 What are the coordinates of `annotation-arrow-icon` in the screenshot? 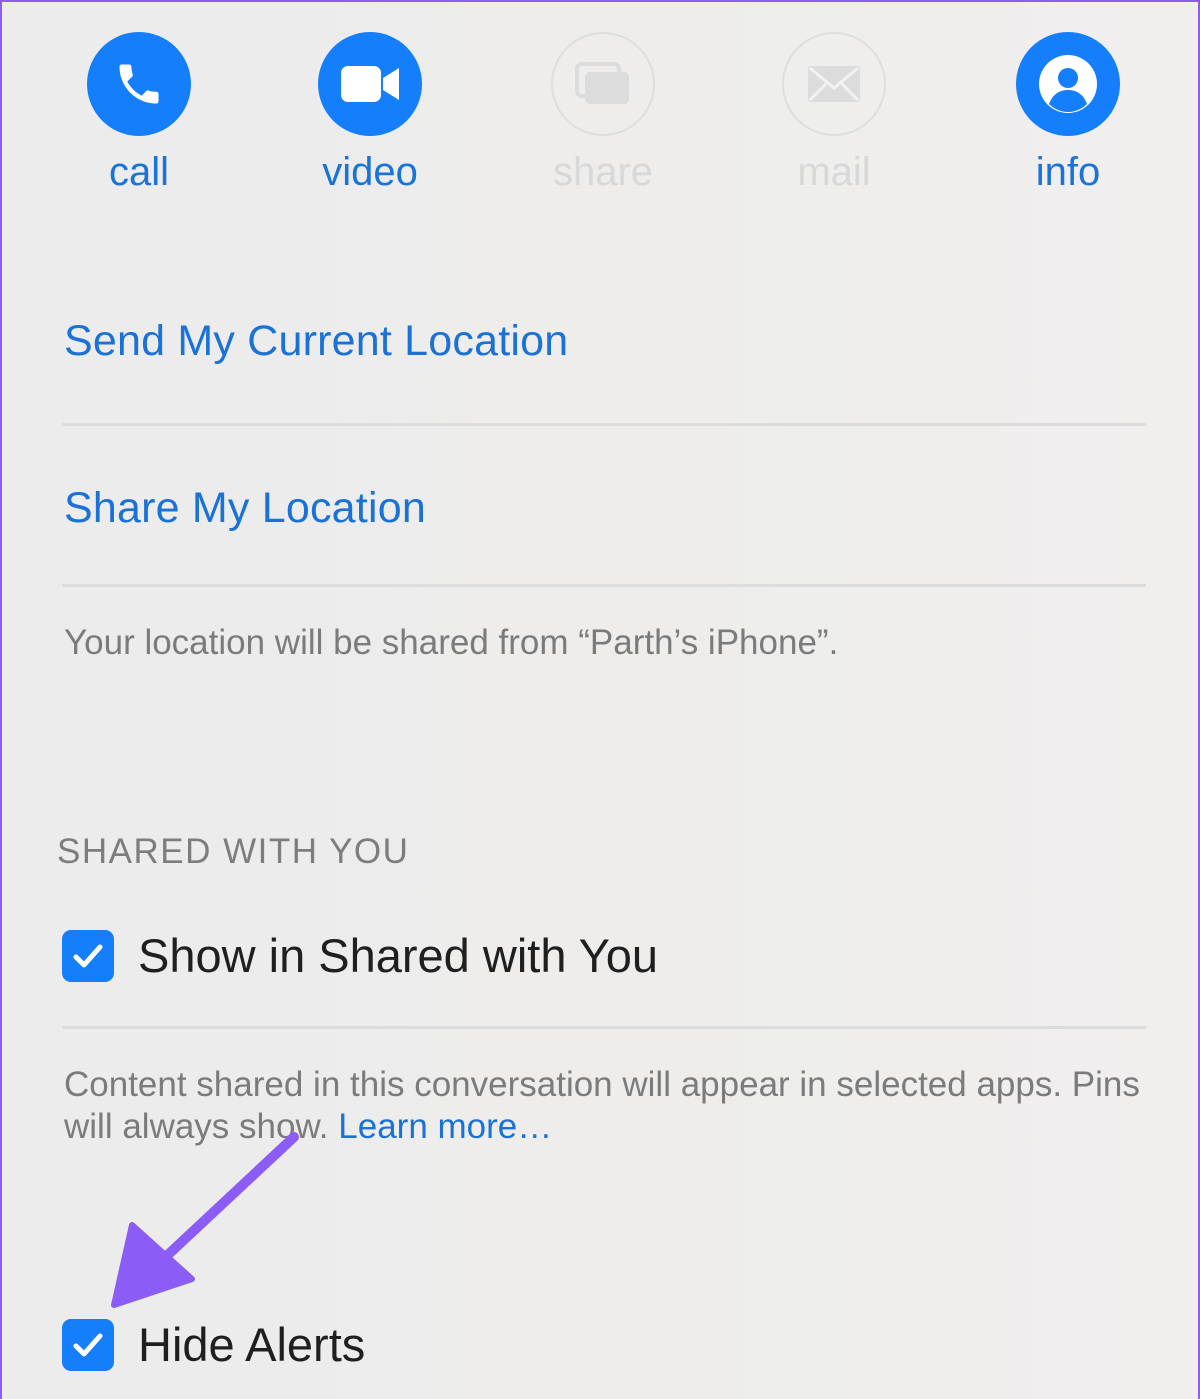 It's located at (205, 1220).